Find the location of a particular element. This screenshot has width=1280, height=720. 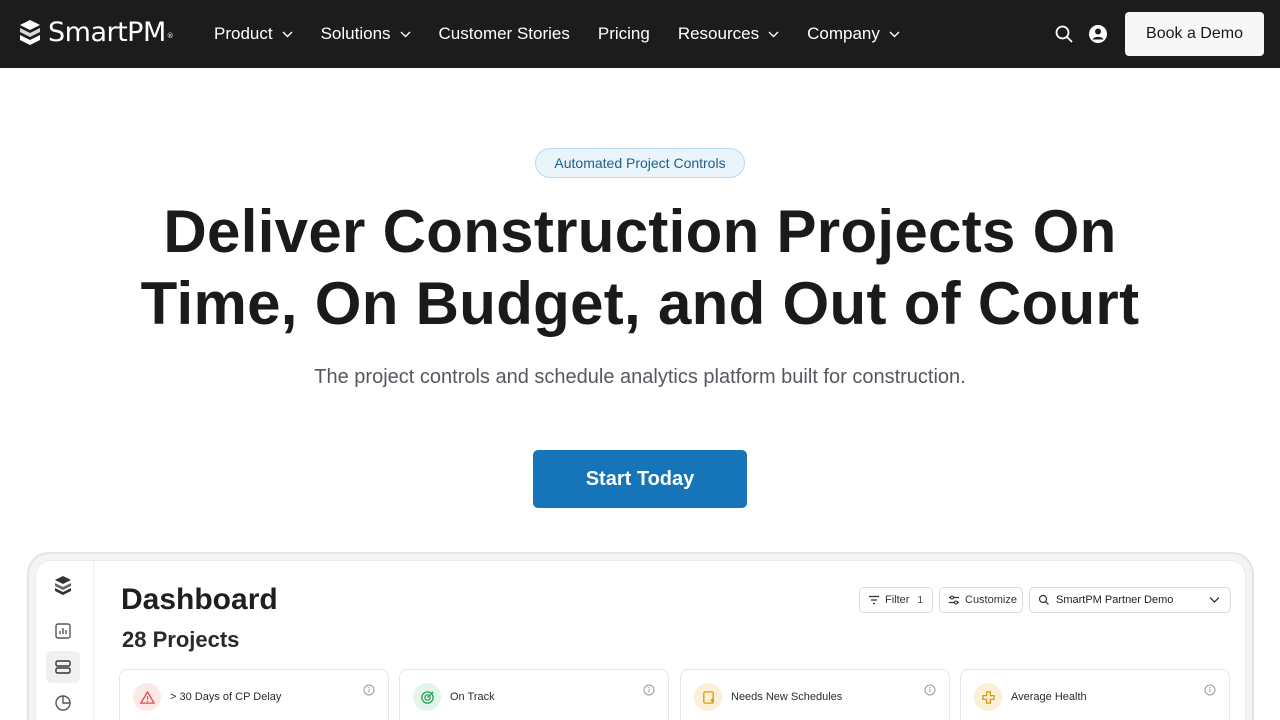

brand-name: SmartPM® is located at coordinates (111, 32).